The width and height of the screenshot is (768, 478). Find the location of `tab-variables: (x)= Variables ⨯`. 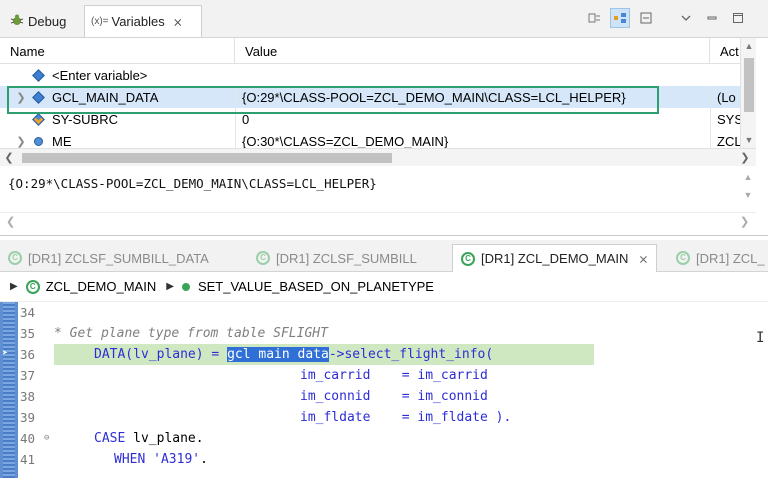

tab-variables: (x)= Variables ⨯ is located at coordinates (143, 21).